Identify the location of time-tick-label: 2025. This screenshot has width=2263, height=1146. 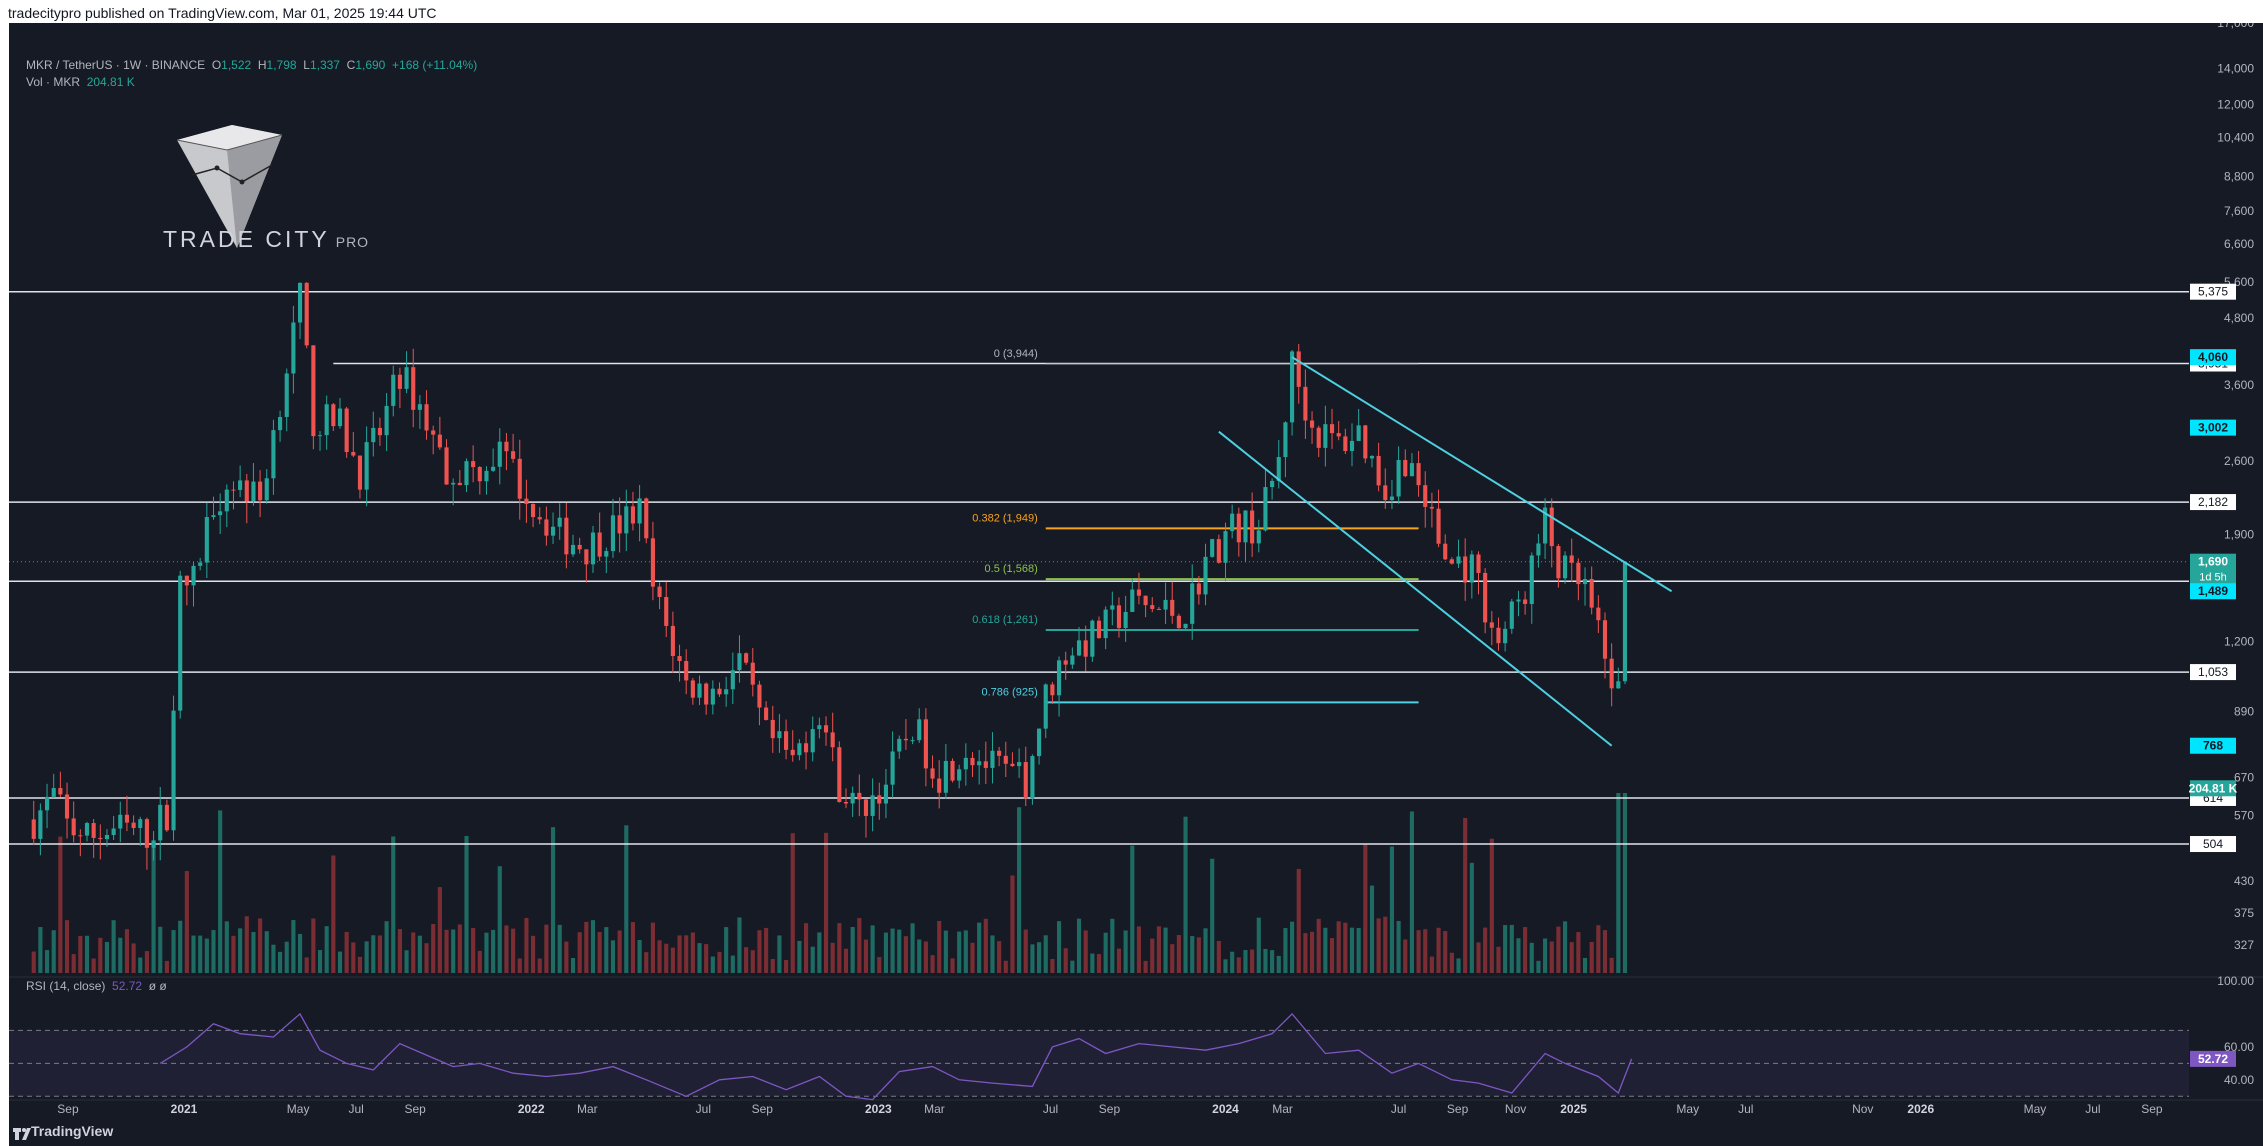
(1573, 1109).